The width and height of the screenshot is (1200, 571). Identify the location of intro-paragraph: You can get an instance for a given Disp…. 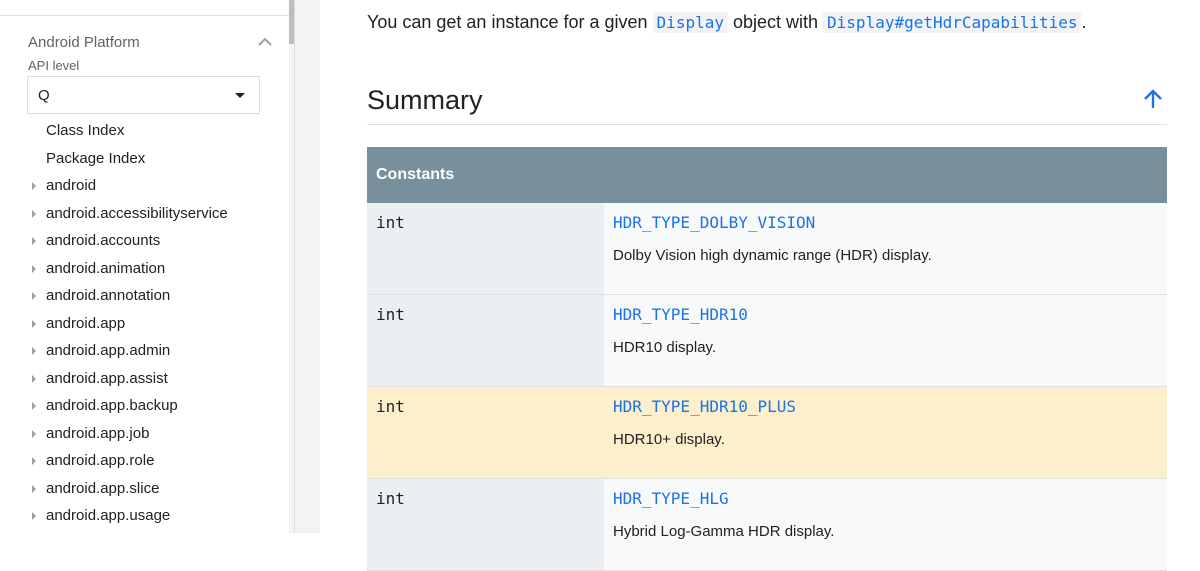
(727, 22).